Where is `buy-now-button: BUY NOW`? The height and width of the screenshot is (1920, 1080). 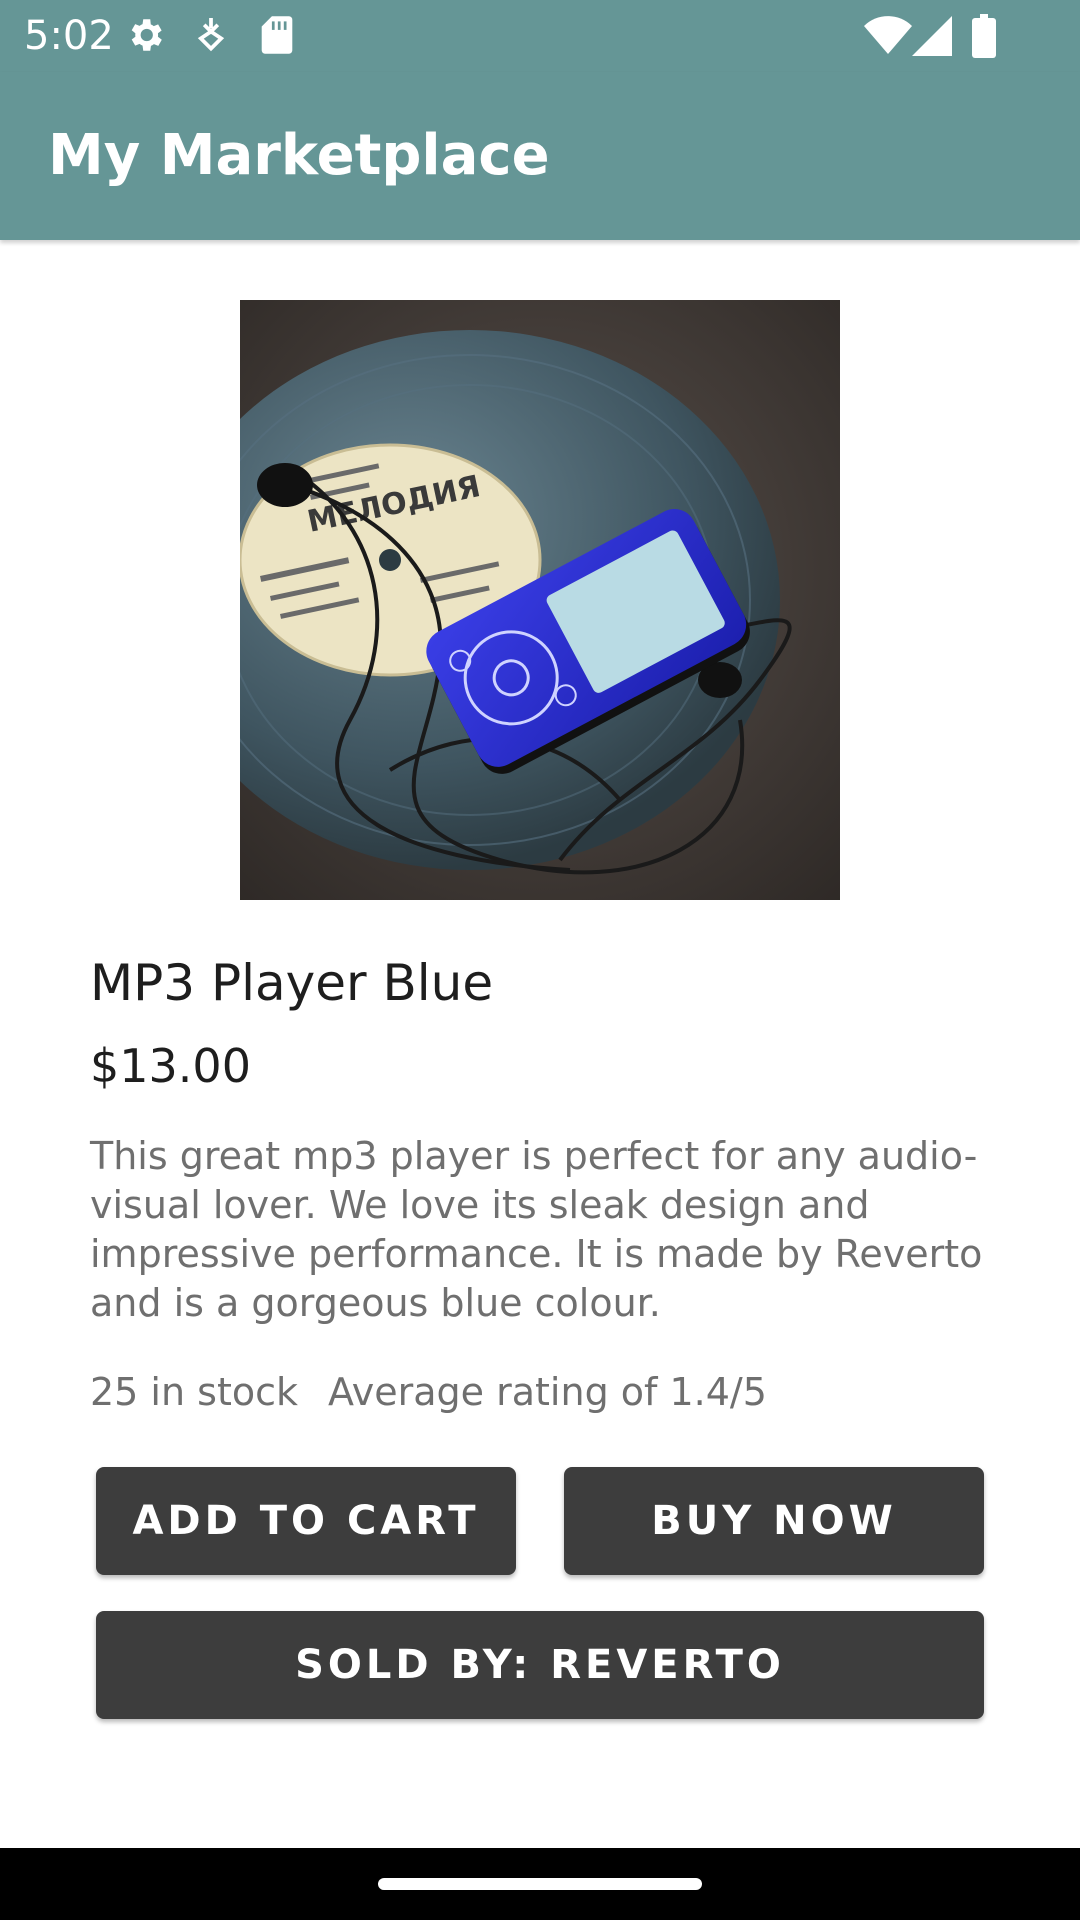 buy-now-button: BUY NOW is located at coordinates (774, 1521).